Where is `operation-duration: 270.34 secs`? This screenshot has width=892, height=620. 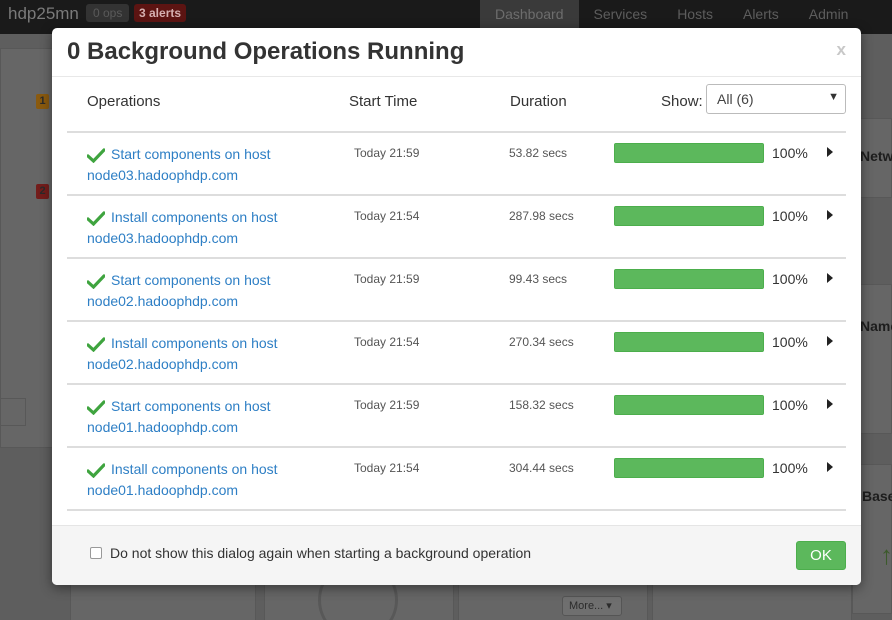
operation-duration: 270.34 secs is located at coordinates (541, 342).